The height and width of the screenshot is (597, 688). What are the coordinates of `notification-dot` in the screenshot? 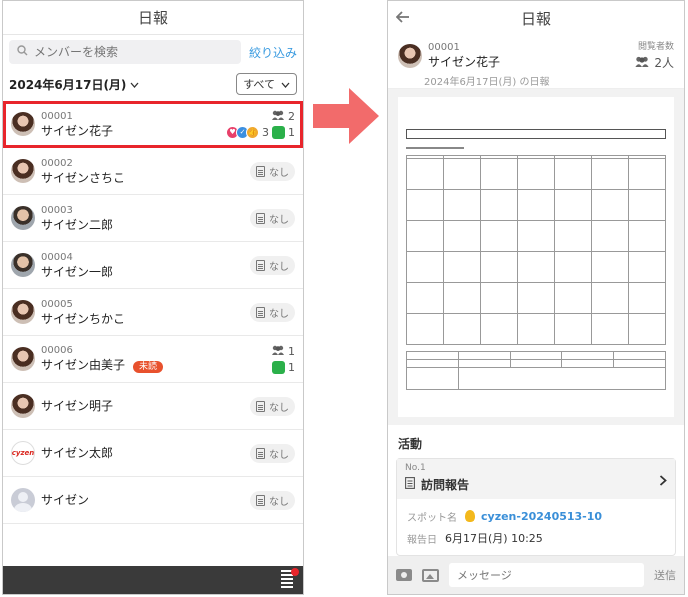 It's located at (295, 572).